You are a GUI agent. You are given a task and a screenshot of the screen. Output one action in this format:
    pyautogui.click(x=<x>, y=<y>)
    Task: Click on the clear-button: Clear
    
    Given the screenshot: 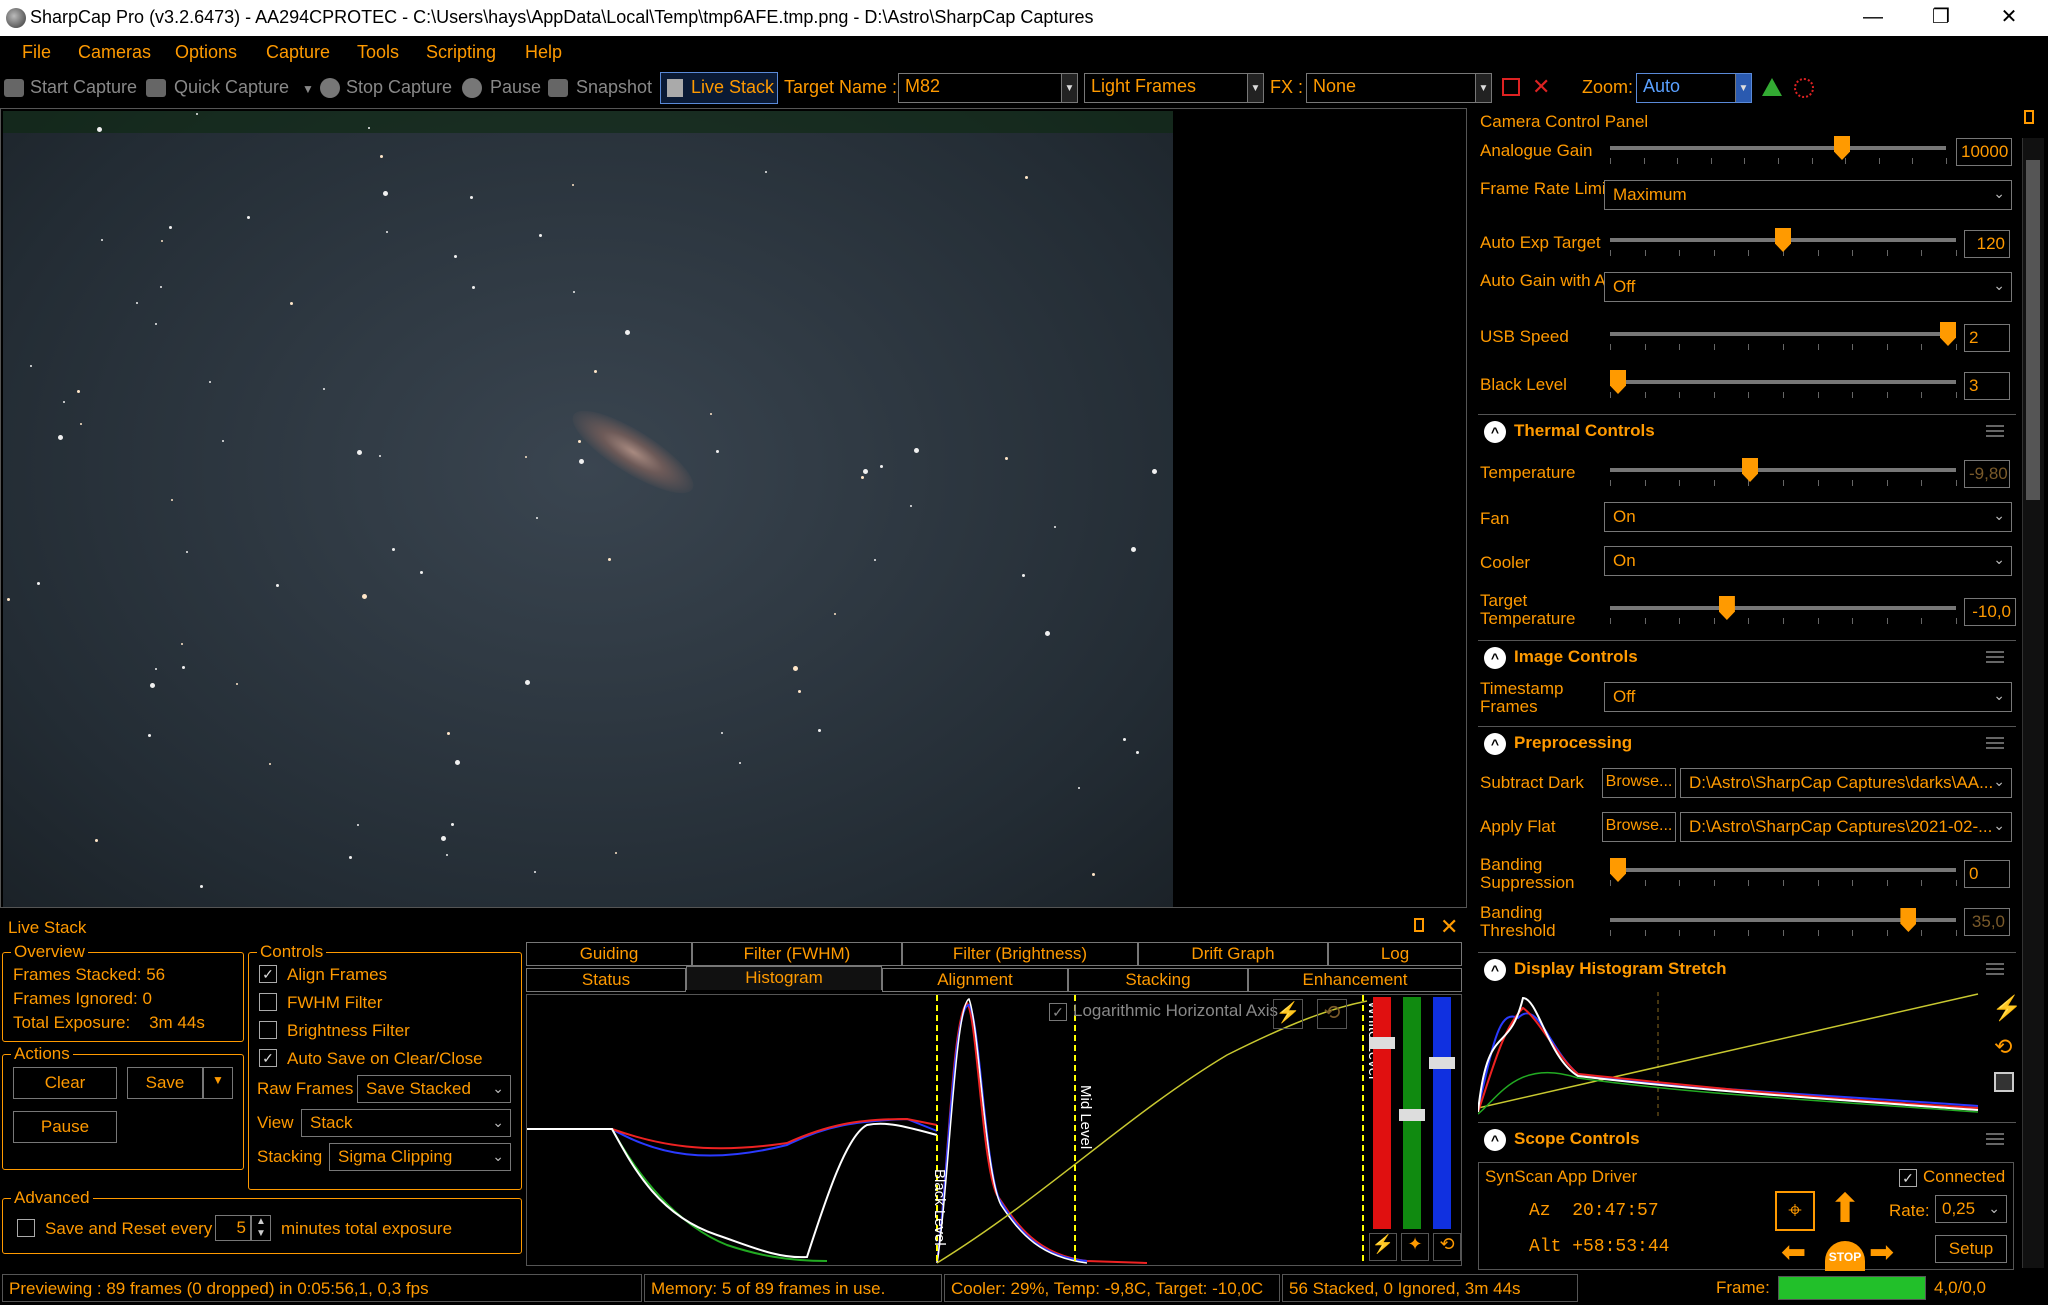 What is the action you would take?
    pyautogui.click(x=65, y=1083)
    